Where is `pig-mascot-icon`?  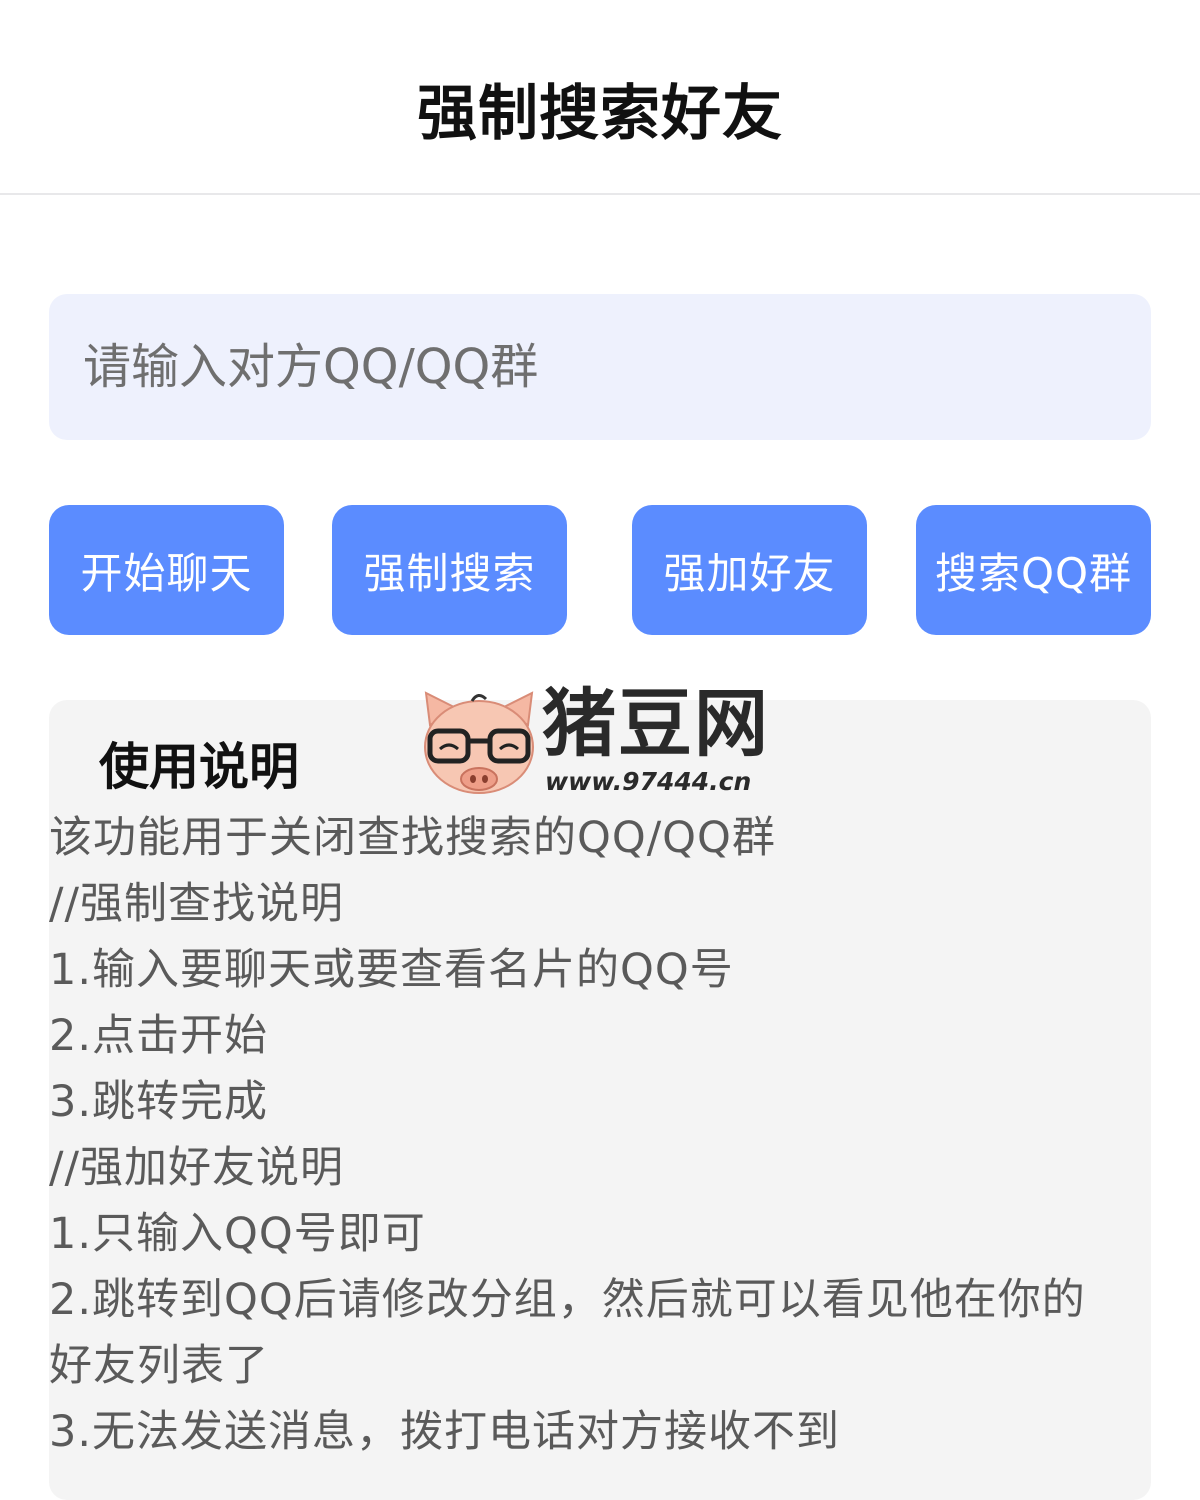 pig-mascot-icon is located at coordinates (479, 742).